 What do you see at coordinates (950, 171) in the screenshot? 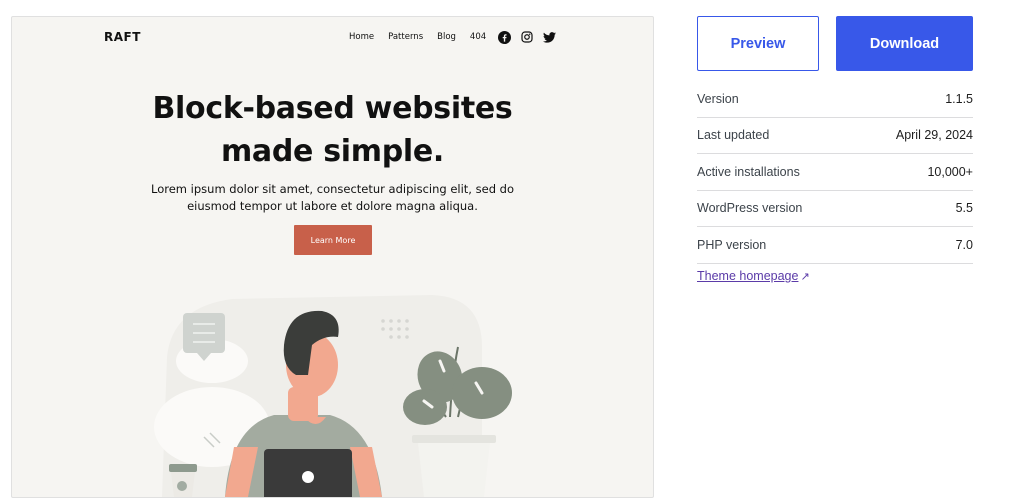
I see `meta-value: 10,000+` at bounding box center [950, 171].